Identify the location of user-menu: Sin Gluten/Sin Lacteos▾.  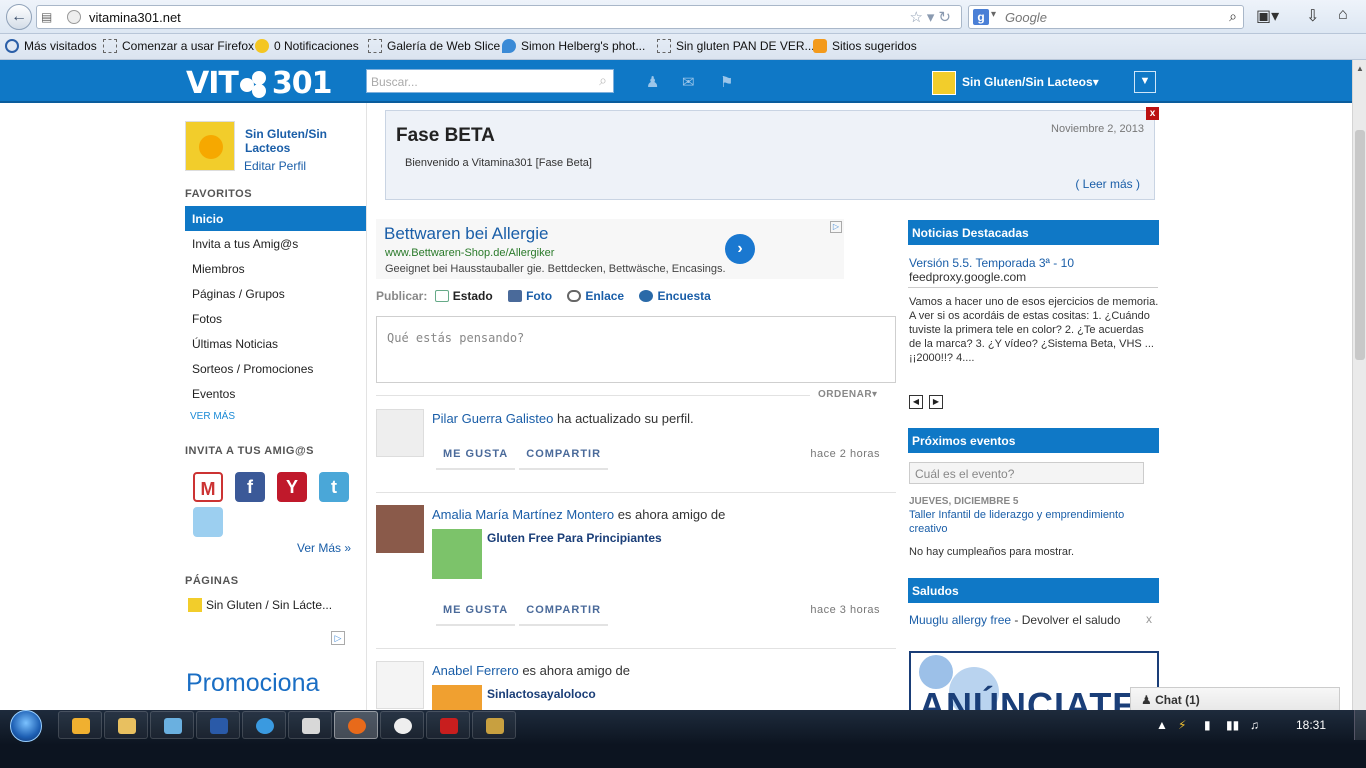
(1015, 83).